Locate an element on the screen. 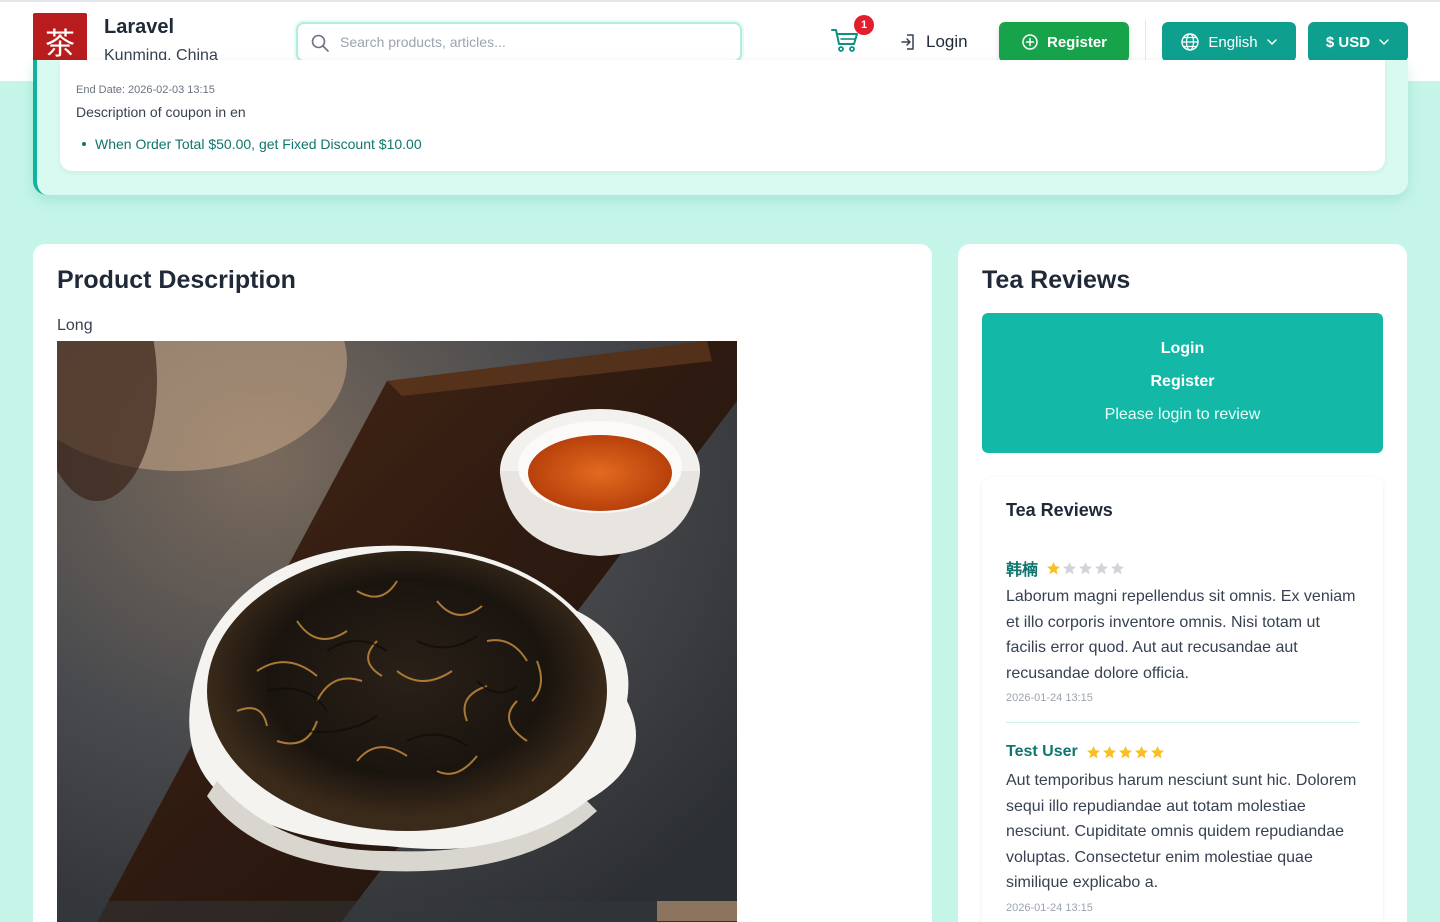 The width and height of the screenshot is (1440, 922). review-register-link: Register is located at coordinates (1182, 382).